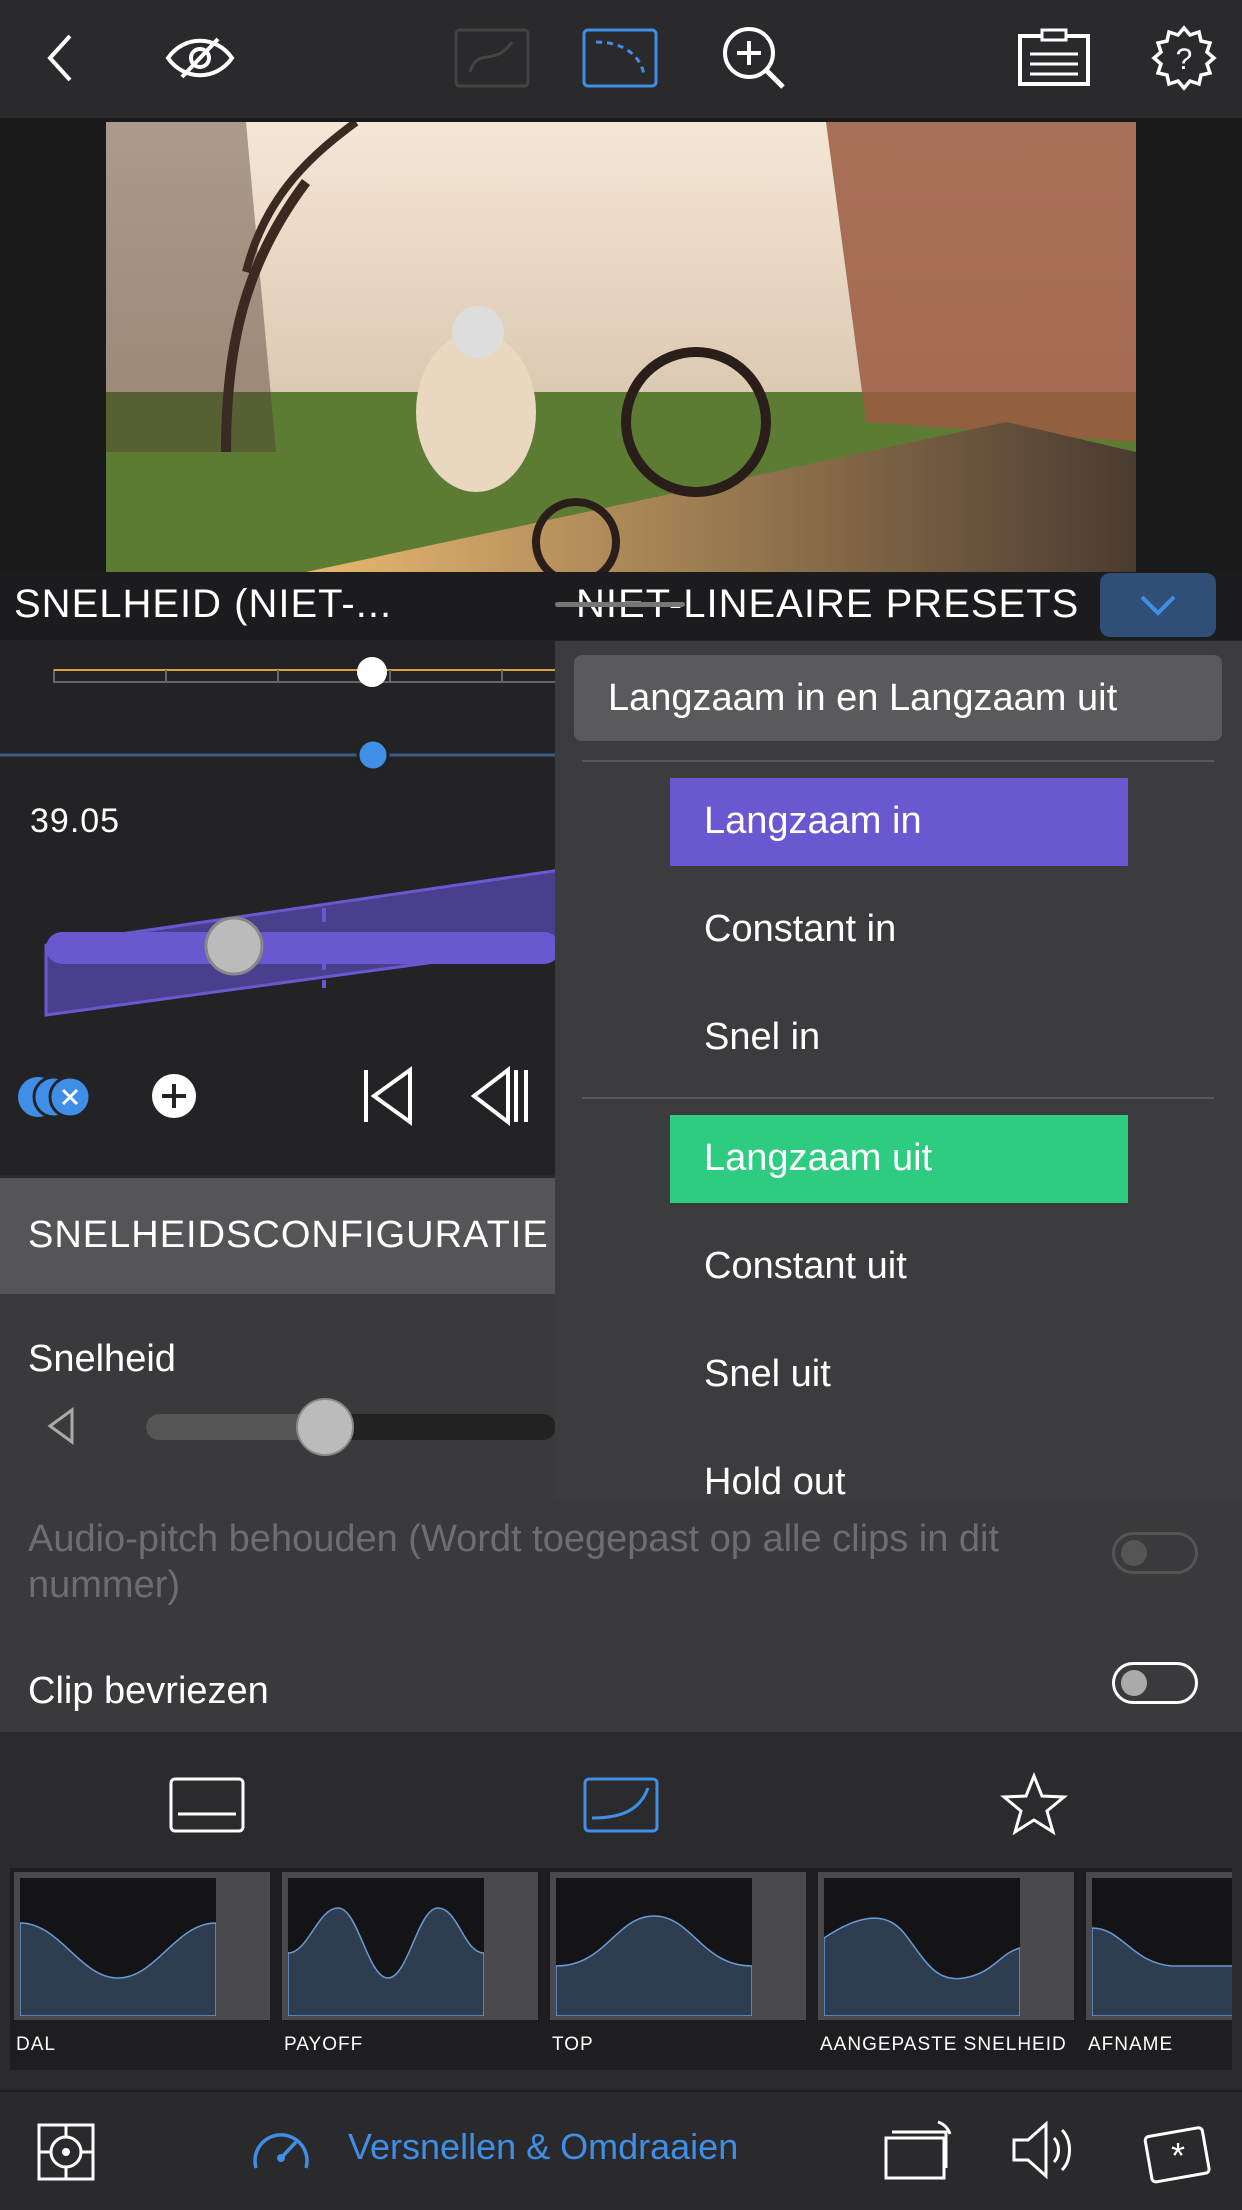 This screenshot has width=1242, height=2210. Describe the element at coordinates (621, 1805) in the screenshot. I see `curve-preset-tab-icon` at that location.